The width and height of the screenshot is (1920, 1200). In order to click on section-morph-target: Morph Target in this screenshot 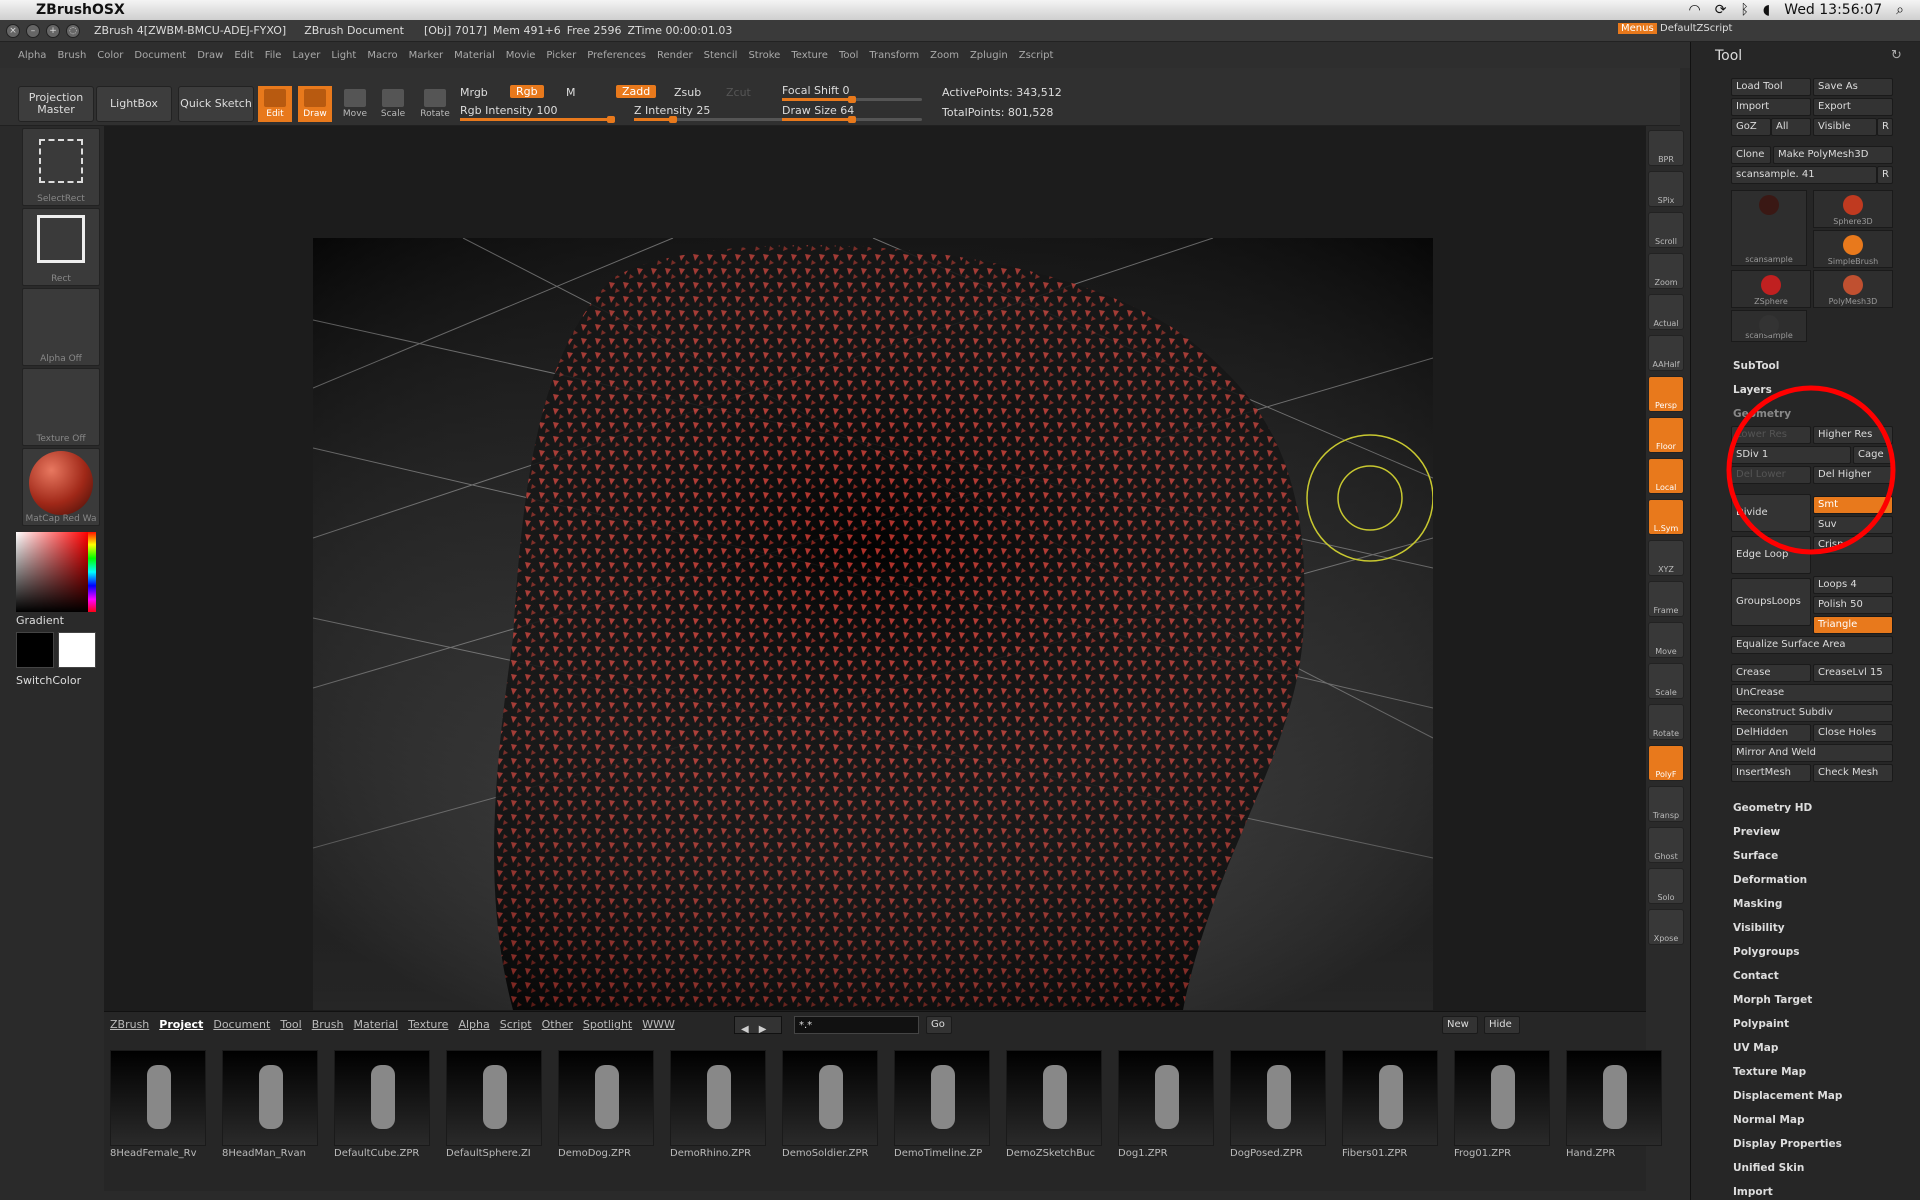, I will do `click(1772, 1000)`.